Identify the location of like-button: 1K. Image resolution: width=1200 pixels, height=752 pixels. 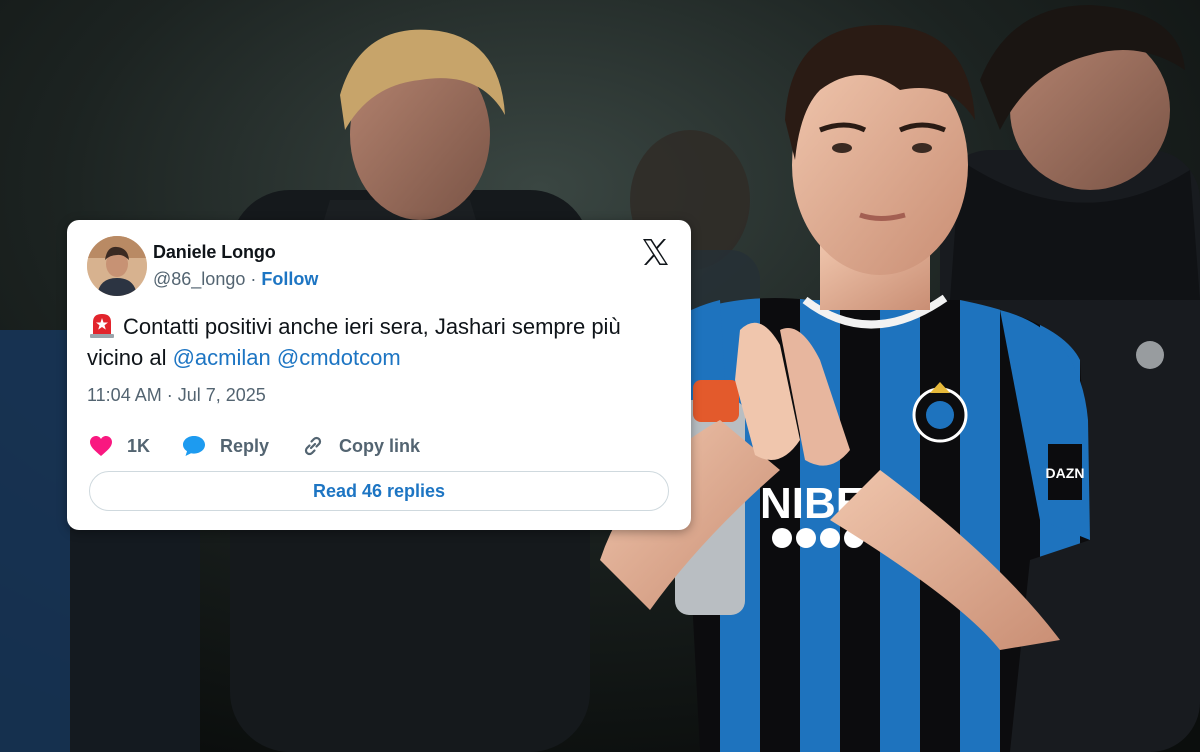
(119, 446).